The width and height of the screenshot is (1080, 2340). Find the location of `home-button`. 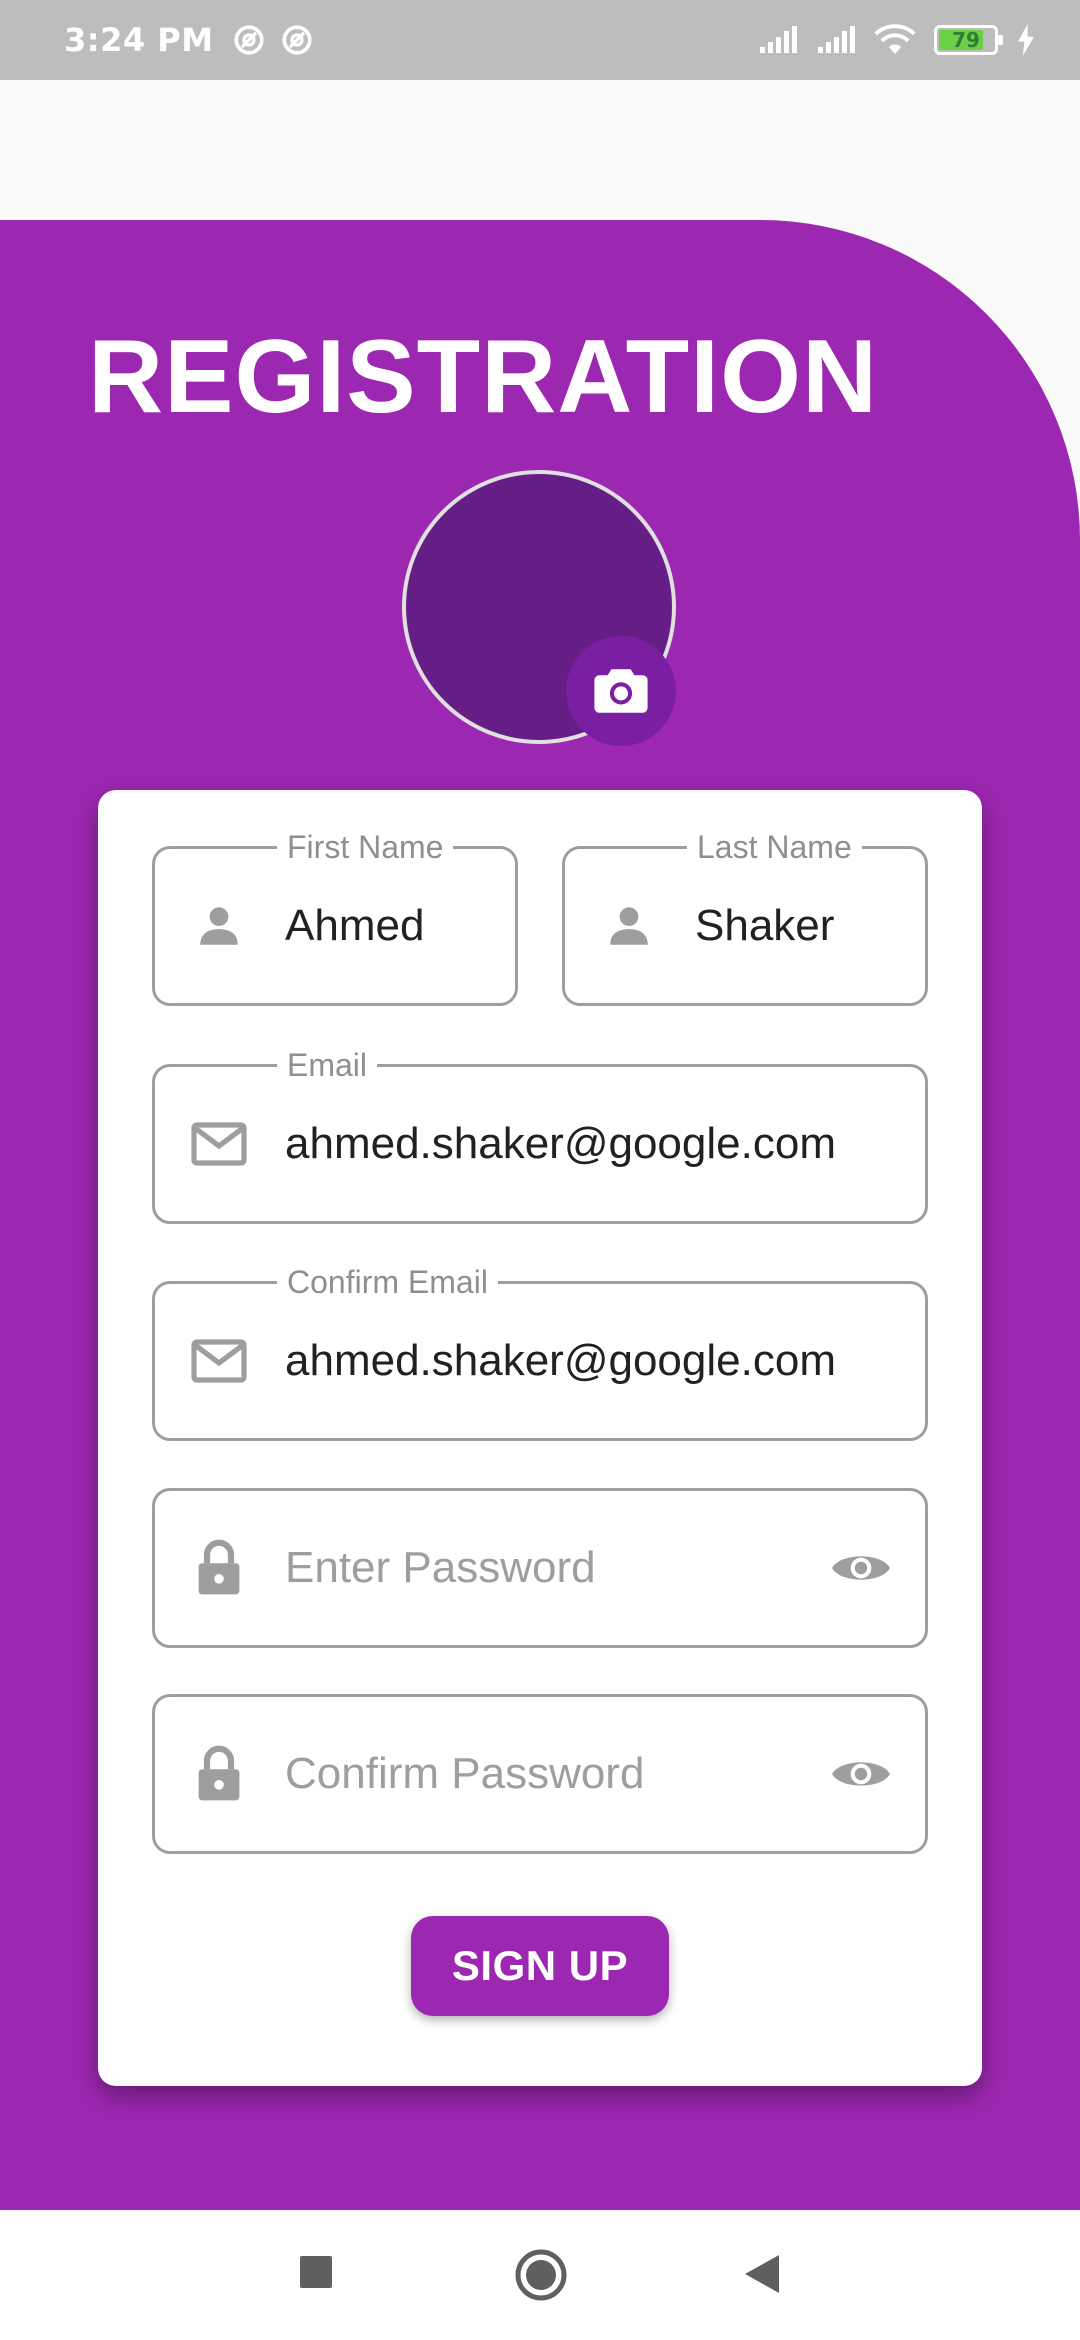

home-button is located at coordinates (541, 2275).